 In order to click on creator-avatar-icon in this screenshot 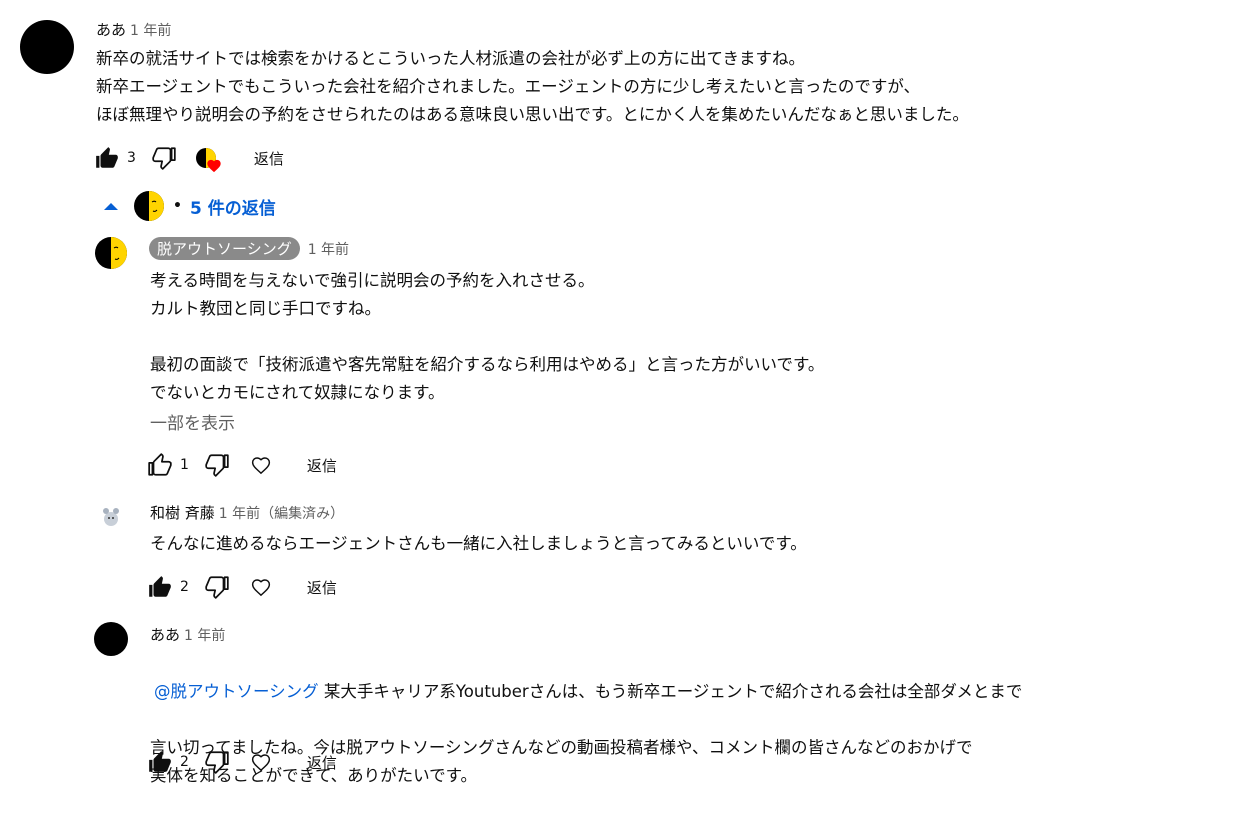, I will do `click(149, 206)`.